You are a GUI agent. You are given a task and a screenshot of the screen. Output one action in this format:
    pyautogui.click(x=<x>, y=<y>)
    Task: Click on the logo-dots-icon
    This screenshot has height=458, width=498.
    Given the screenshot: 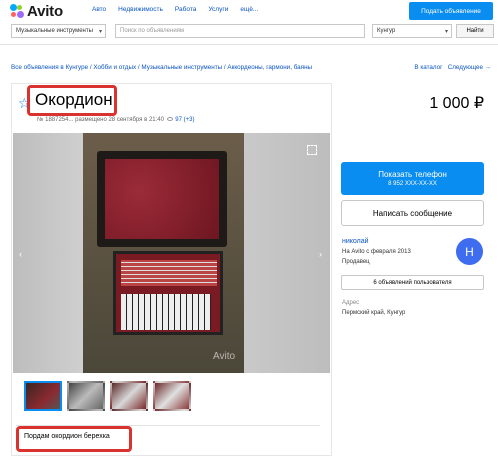 What is the action you would take?
    pyautogui.click(x=17, y=11)
    